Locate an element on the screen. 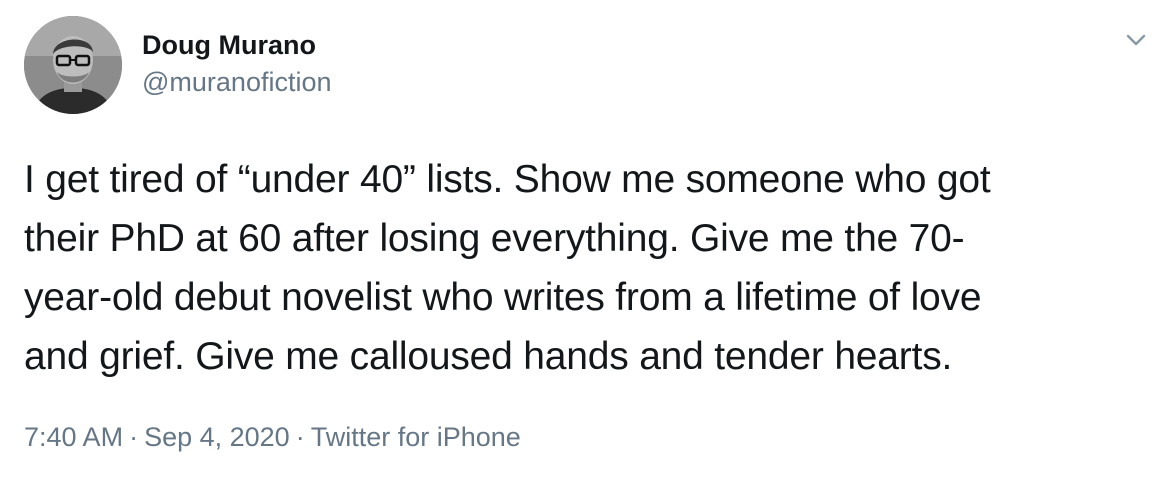 The width and height of the screenshot is (1175, 482). person-portrait-icon is located at coordinates (73, 65).